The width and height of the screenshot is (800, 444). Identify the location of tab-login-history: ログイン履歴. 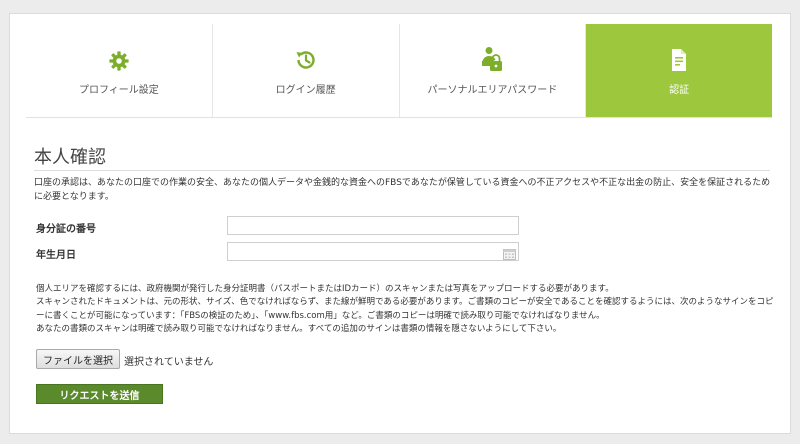
(306, 70).